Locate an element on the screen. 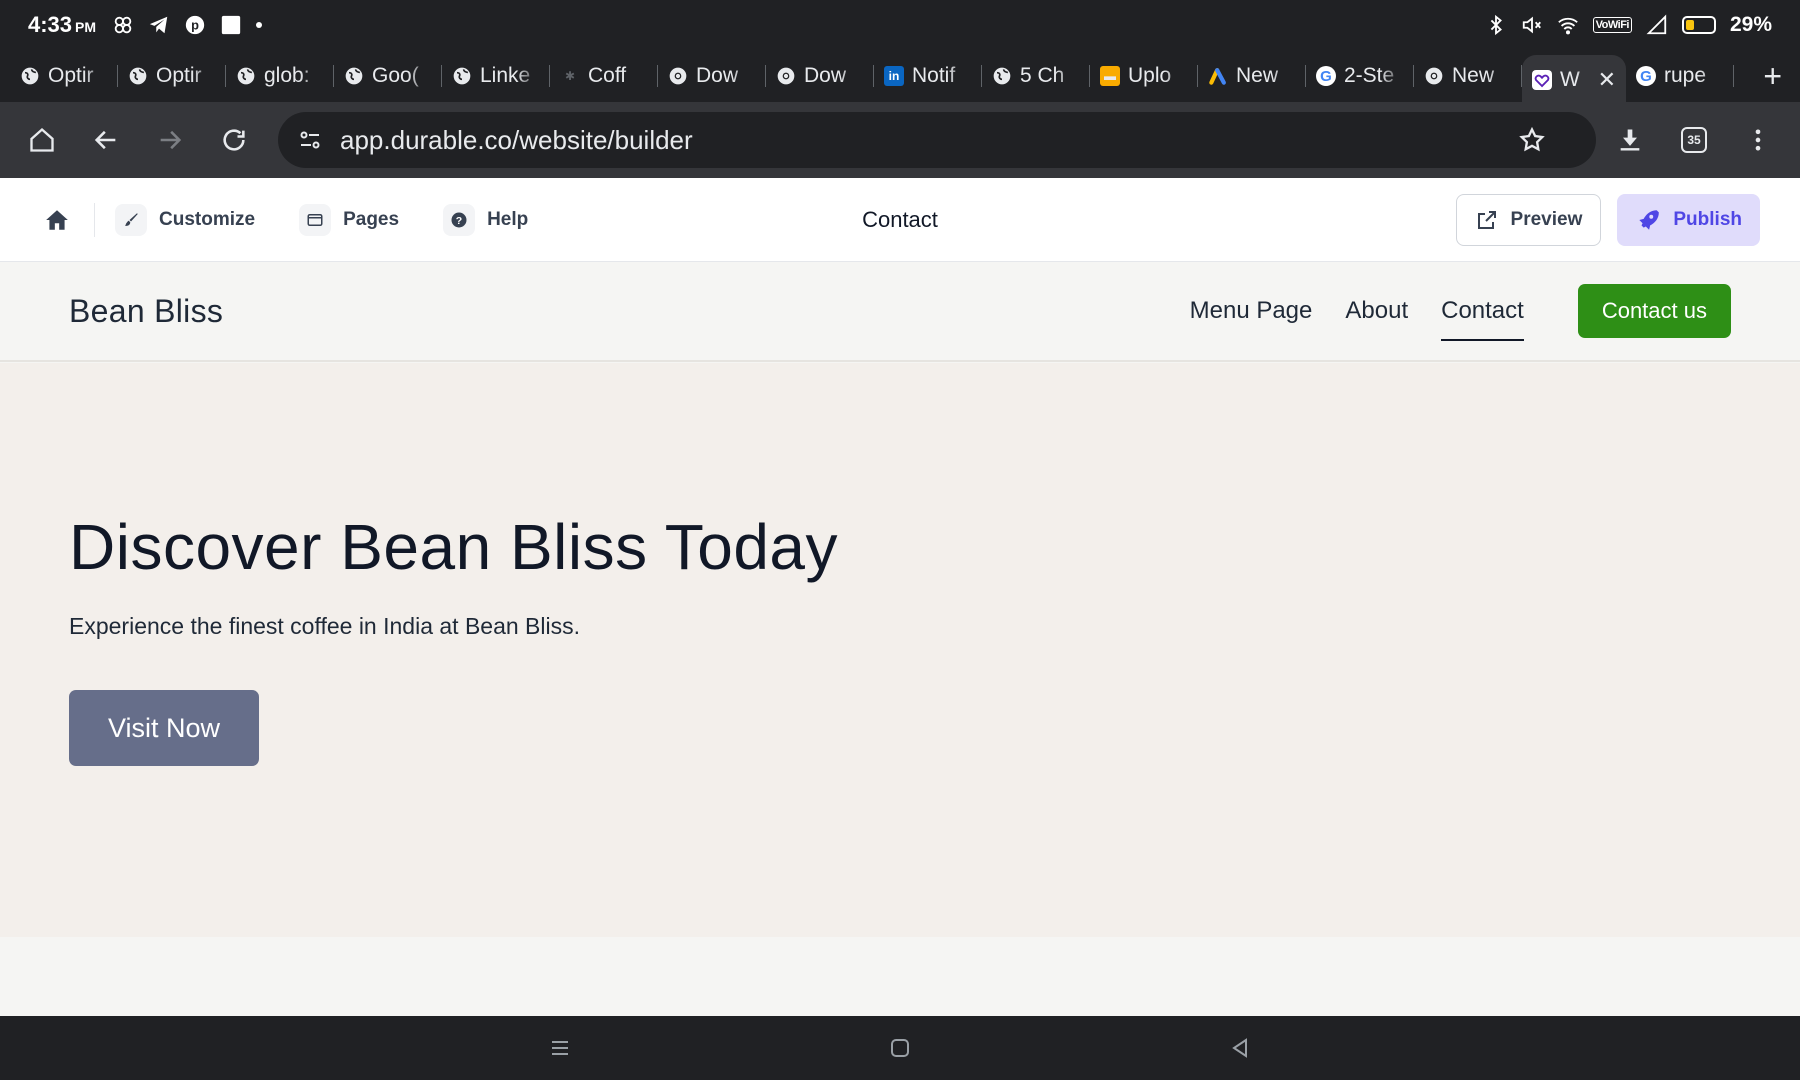 The width and height of the screenshot is (1800, 1080). close-tab-icon: ✕ is located at coordinates (1607, 80).